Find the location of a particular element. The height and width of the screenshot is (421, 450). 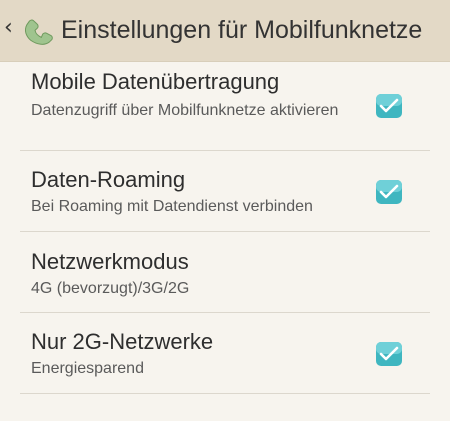

phone-handset-icon is located at coordinates (37, 30).